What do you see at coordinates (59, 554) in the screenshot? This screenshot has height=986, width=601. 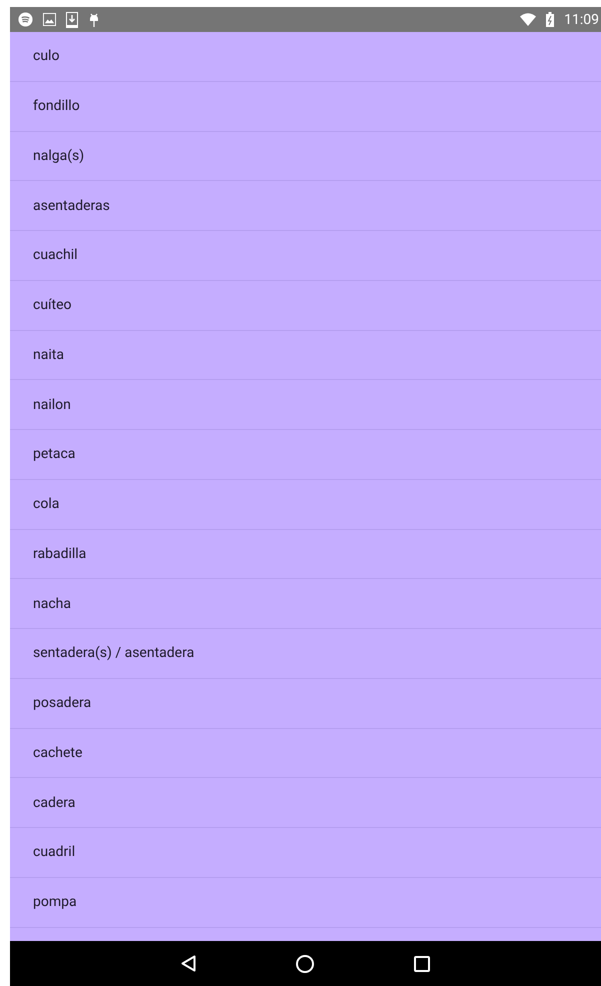 I see `list-item: rabadilla` at bounding box center [59, 554].